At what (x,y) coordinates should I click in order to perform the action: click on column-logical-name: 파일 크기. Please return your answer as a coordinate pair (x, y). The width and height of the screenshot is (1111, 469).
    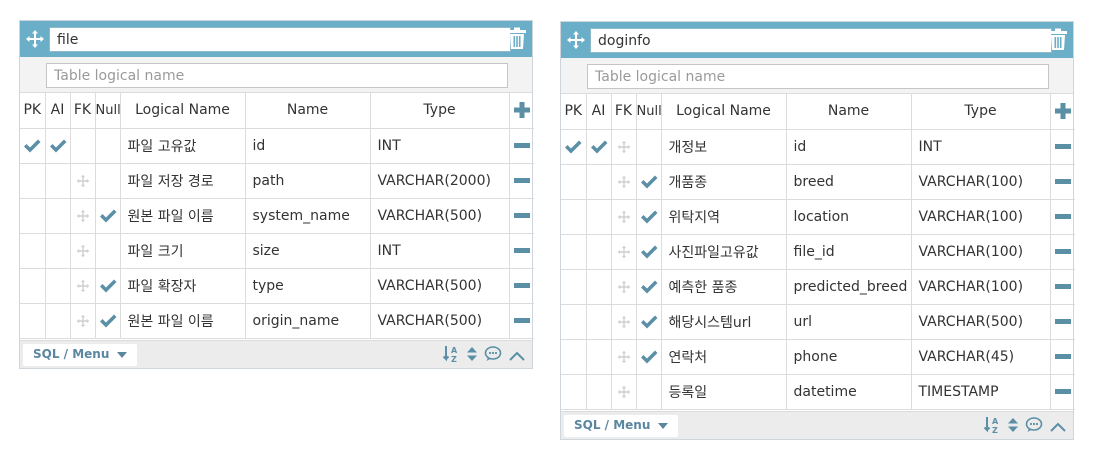
    Looking at the image, I should click on (183, 251).